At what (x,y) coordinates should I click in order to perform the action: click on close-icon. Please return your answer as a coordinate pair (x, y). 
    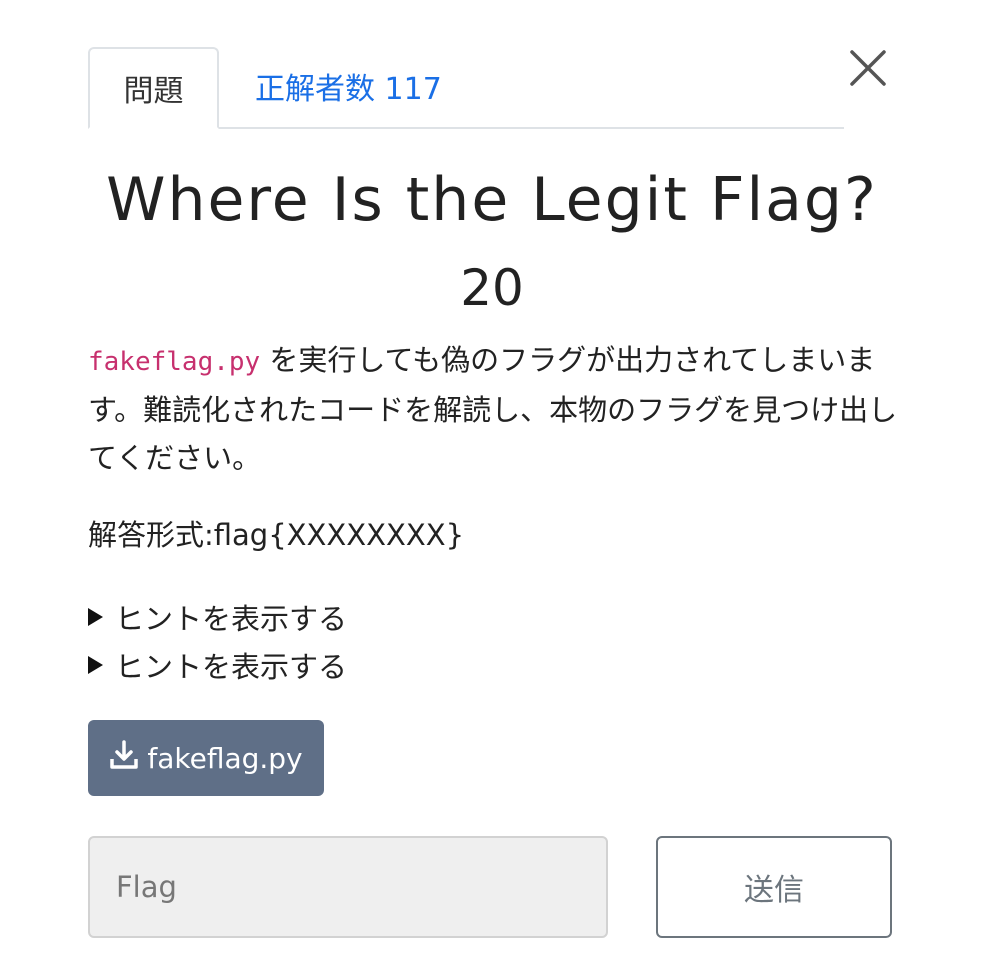
    Looking at the image, I should click on (868, 68).